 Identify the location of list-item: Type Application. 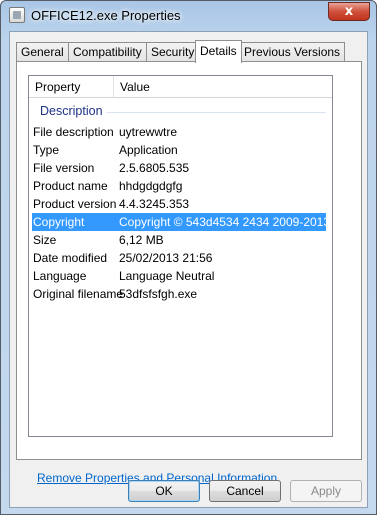
(180, 150).